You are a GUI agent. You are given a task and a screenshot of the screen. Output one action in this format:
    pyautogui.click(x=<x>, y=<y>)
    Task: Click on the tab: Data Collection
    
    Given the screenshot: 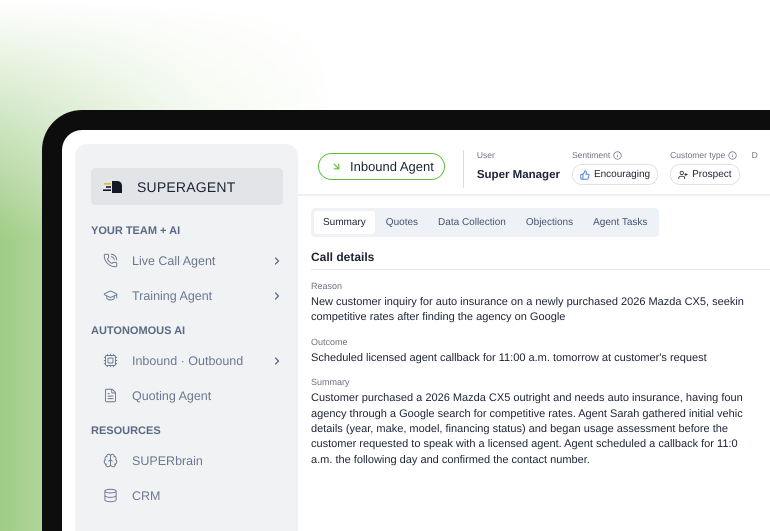 What is the action you would take?
    pyautogui.click(x=472, y=222)
    